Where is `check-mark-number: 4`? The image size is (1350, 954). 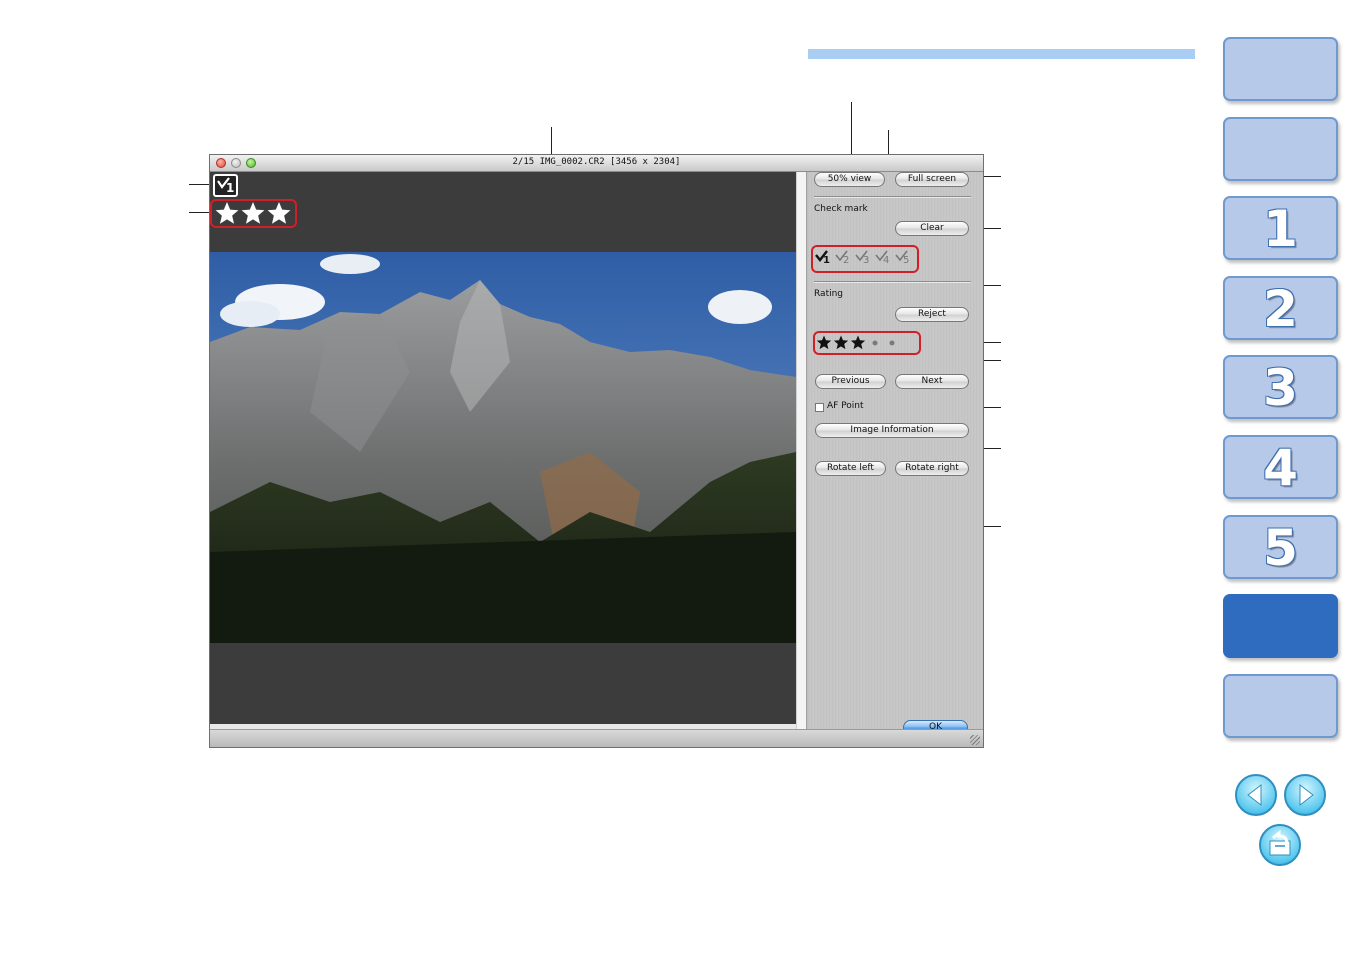 check-mark-number: 4 is located at coordinates (886, 260).